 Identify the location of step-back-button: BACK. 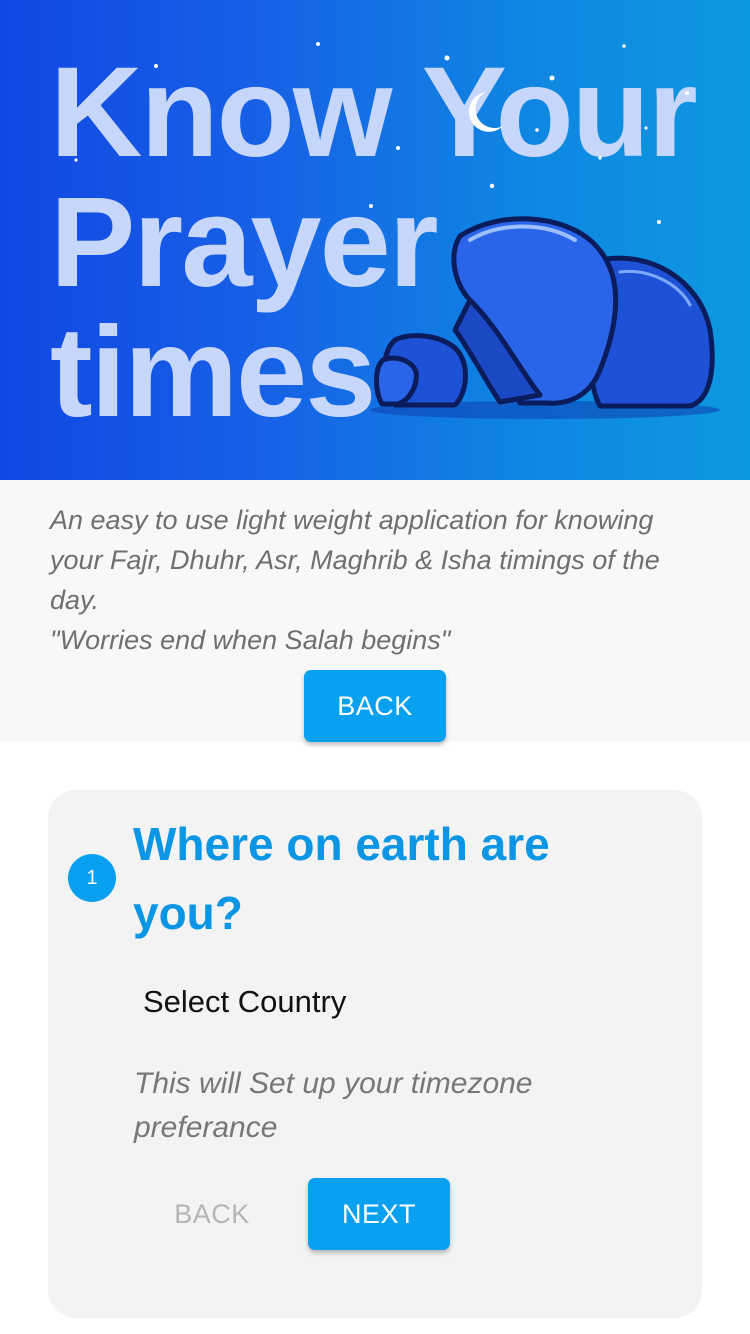
(212, 1214).